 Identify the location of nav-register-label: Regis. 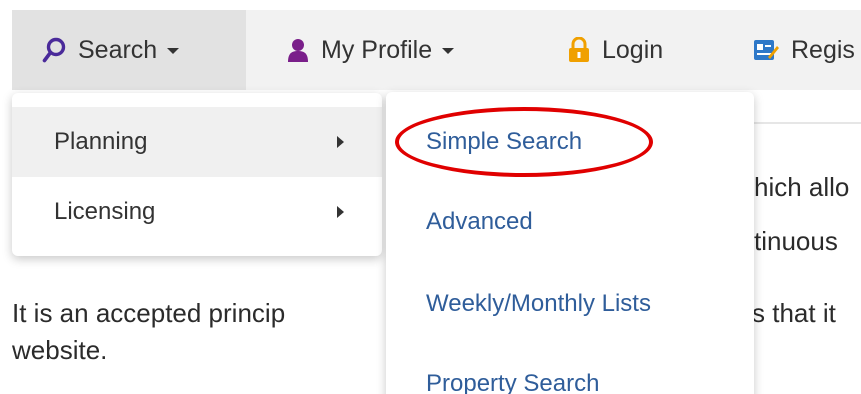
(823, 49).